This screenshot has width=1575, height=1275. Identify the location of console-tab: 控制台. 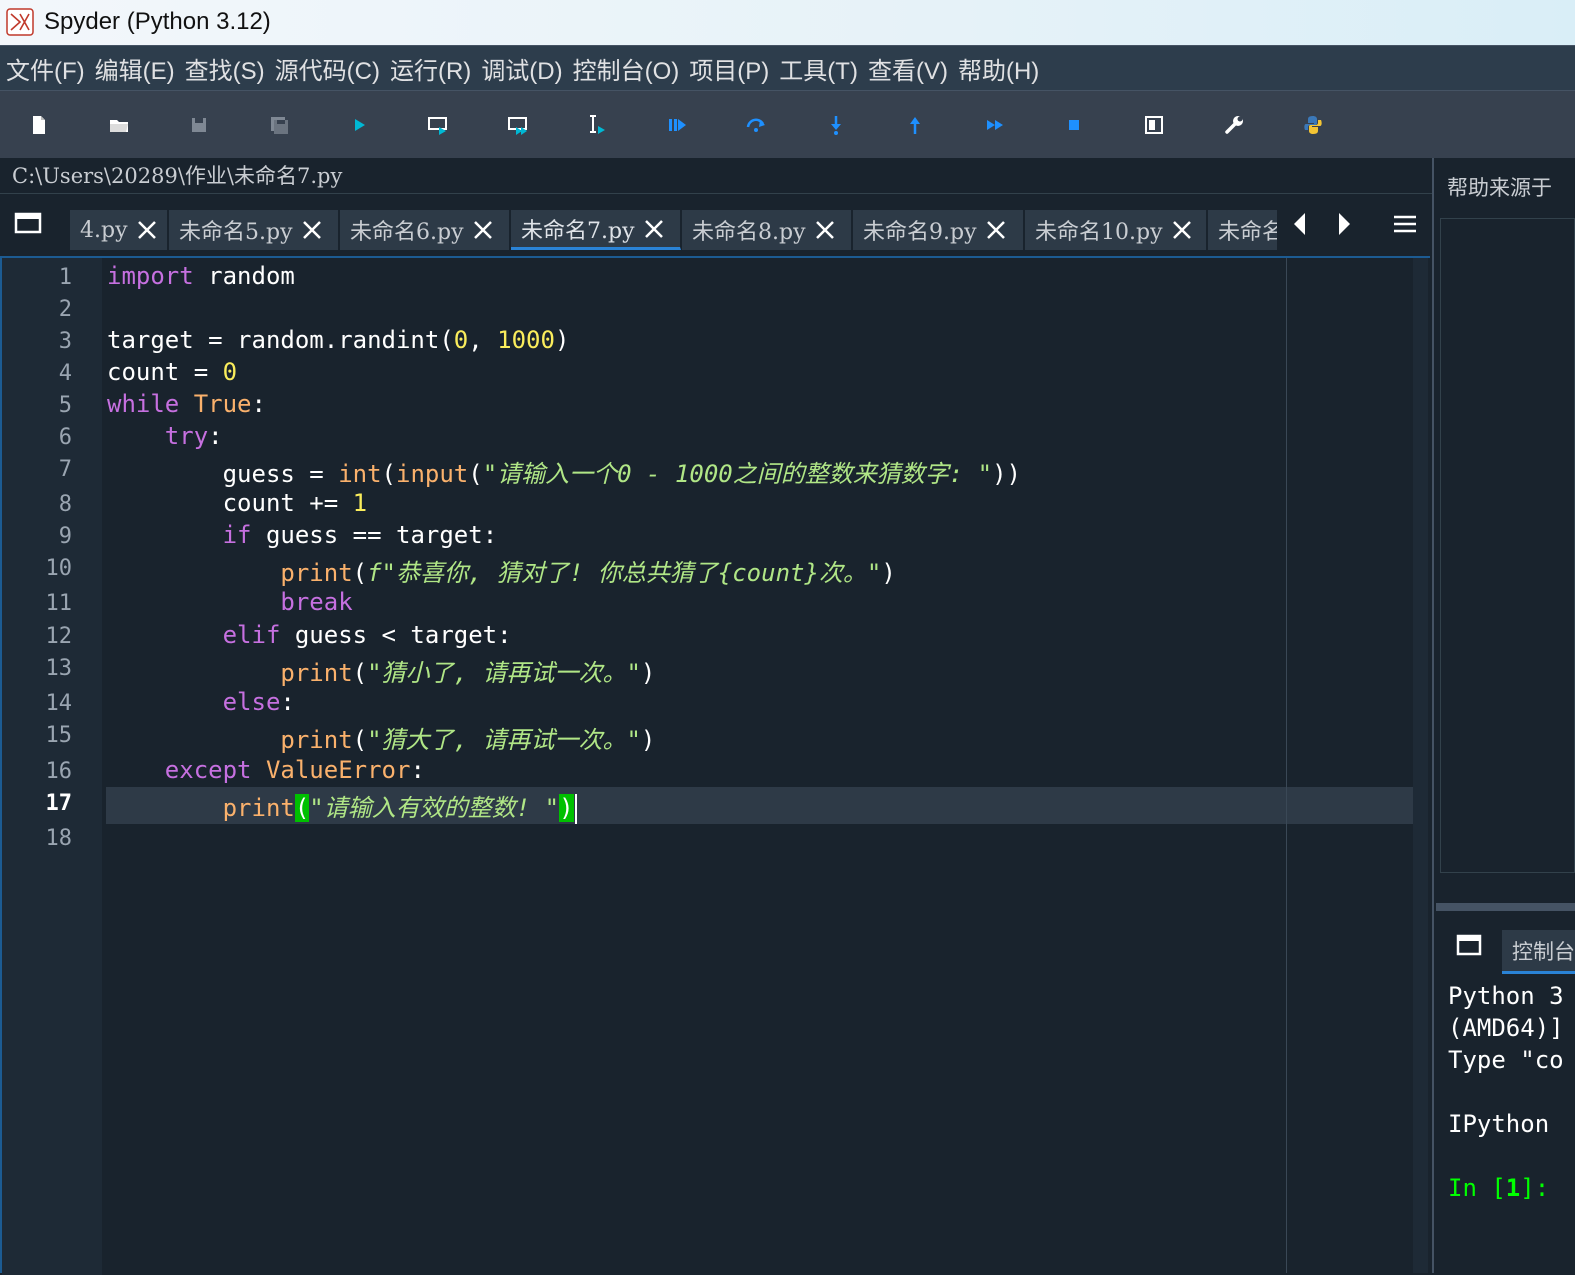
(1538, 952).